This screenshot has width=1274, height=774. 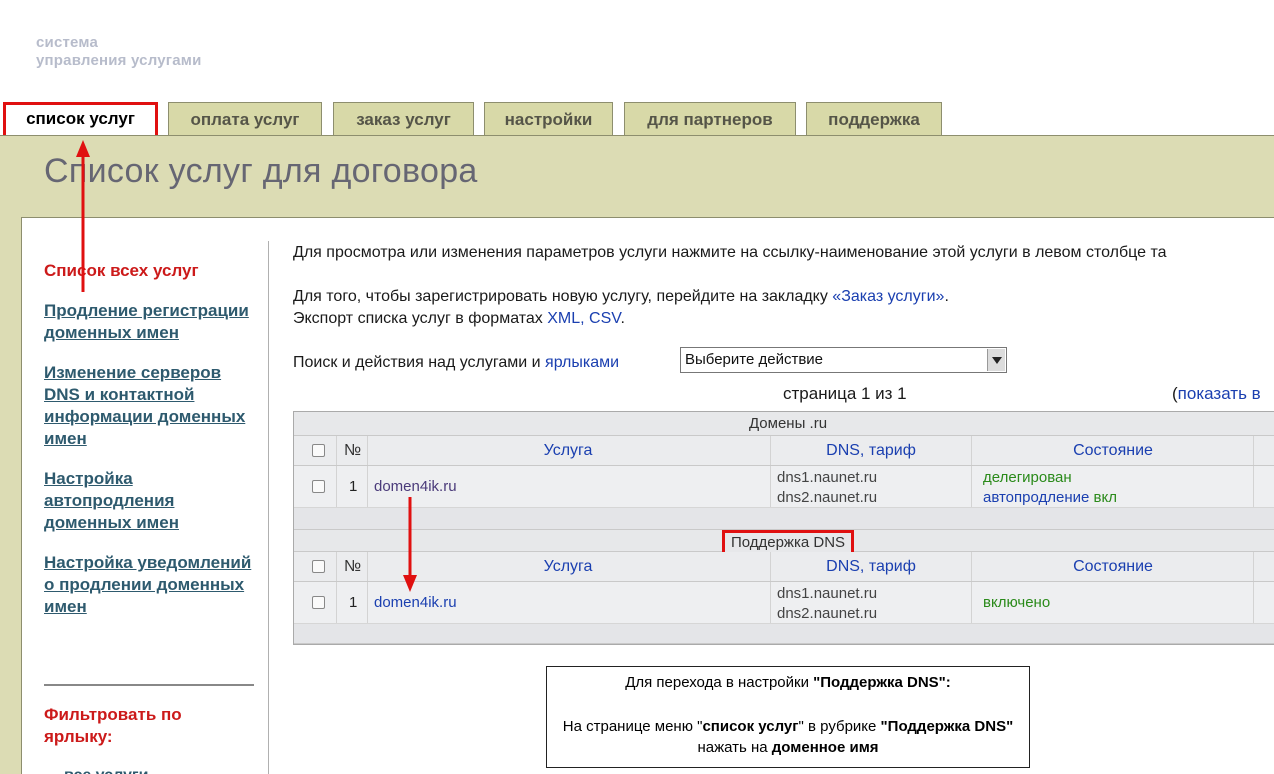 I want to click on state-delegated: делегирован, so click(x=1027, y=477).